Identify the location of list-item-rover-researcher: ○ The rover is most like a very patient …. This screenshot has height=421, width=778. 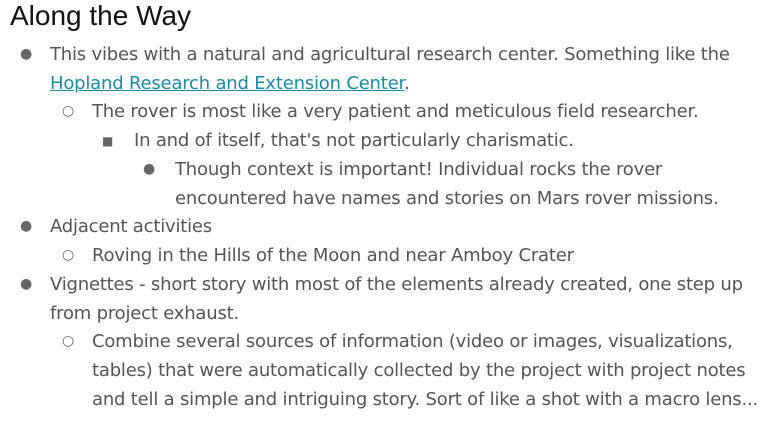
(417, 111).